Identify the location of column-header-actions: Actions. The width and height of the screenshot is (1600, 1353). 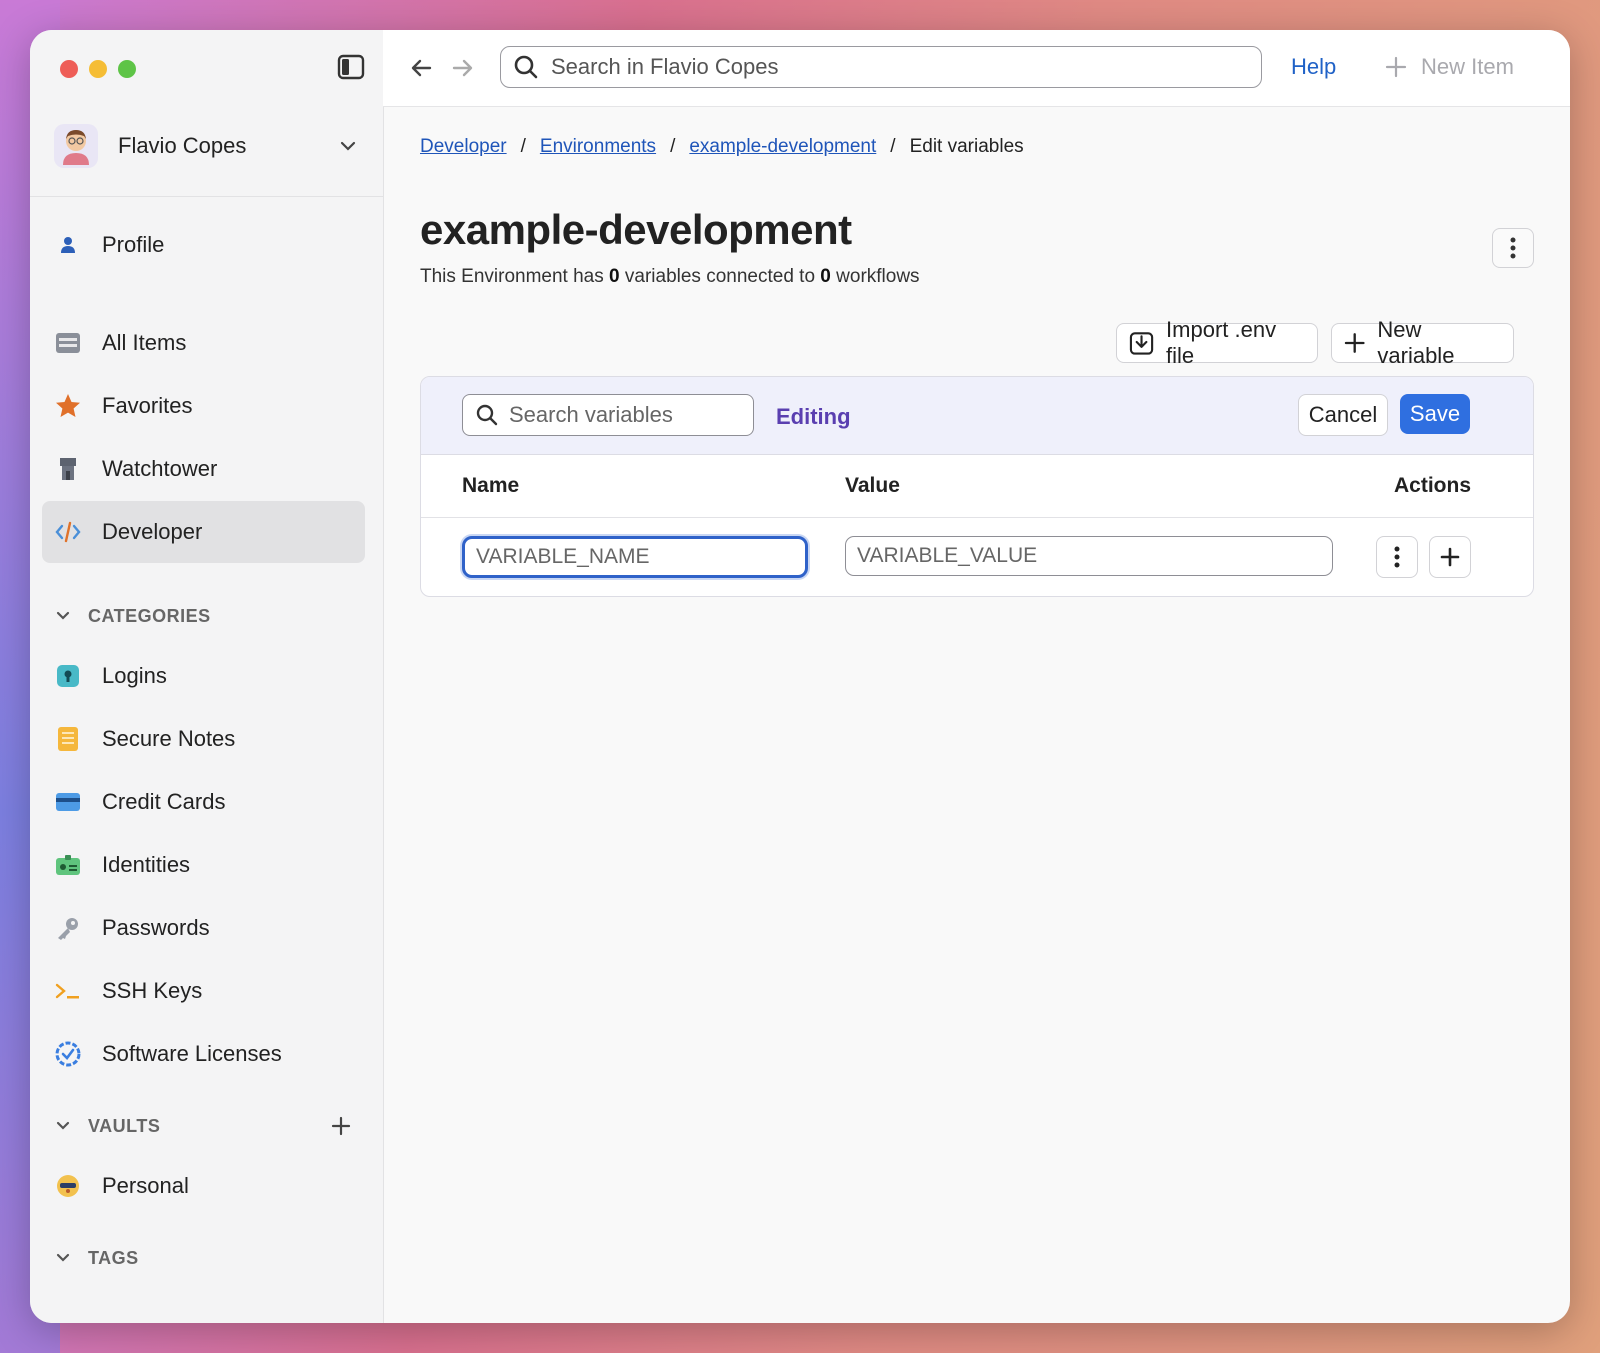
(1433, 485).